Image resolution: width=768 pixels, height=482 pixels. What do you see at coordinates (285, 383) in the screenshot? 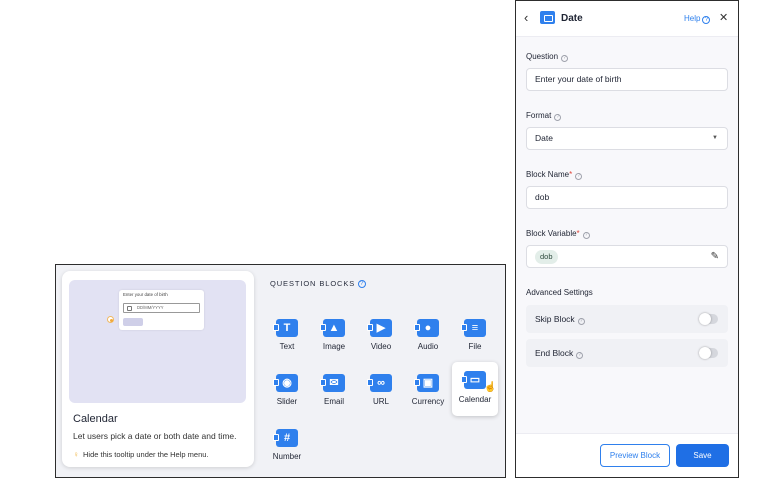
I see `slider-icon: ◉` at bounding box center [285, 383].